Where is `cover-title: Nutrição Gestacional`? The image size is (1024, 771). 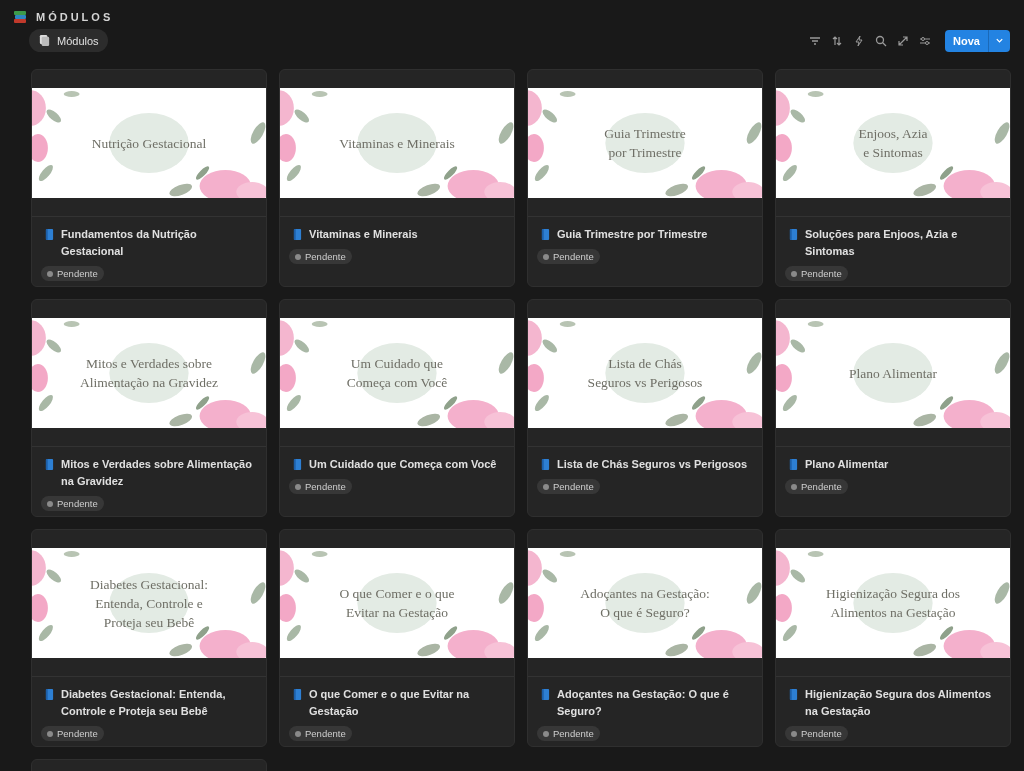 cover-title: Nutrição Gestacional is located at coordinates (149, 143).